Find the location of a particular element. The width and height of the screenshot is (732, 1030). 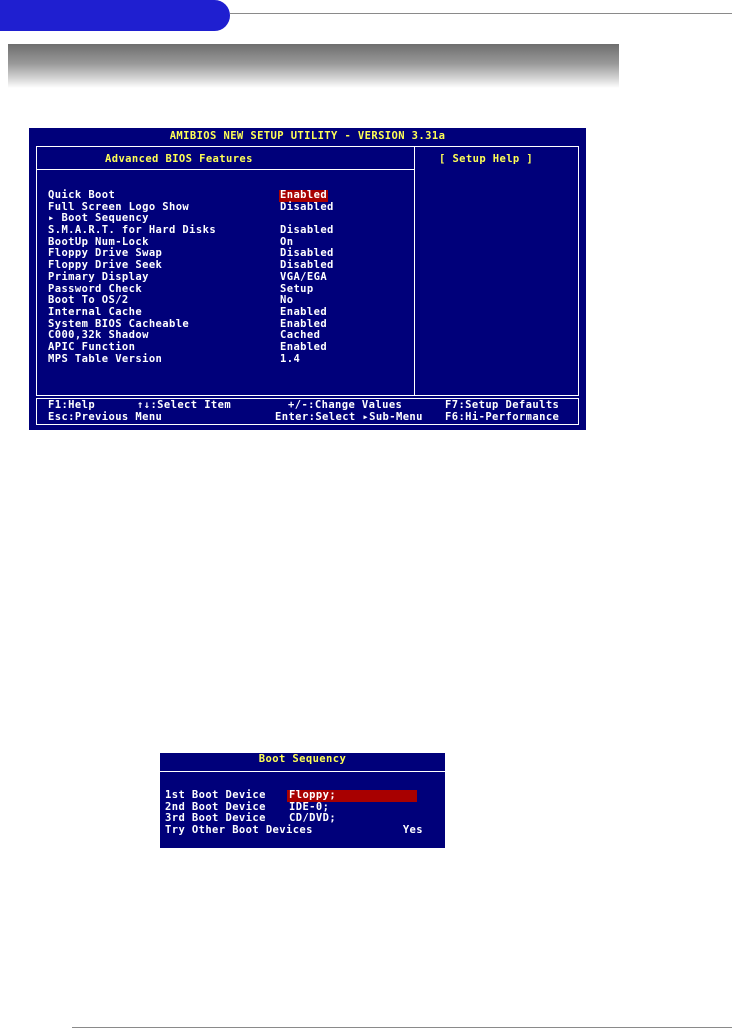

setting-value: 1.4 is located at coordinates (290, 359).